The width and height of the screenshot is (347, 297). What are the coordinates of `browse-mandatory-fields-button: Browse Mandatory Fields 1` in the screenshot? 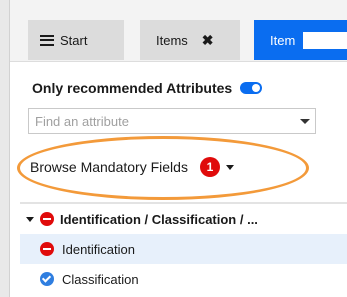 It's located at (132, 167).